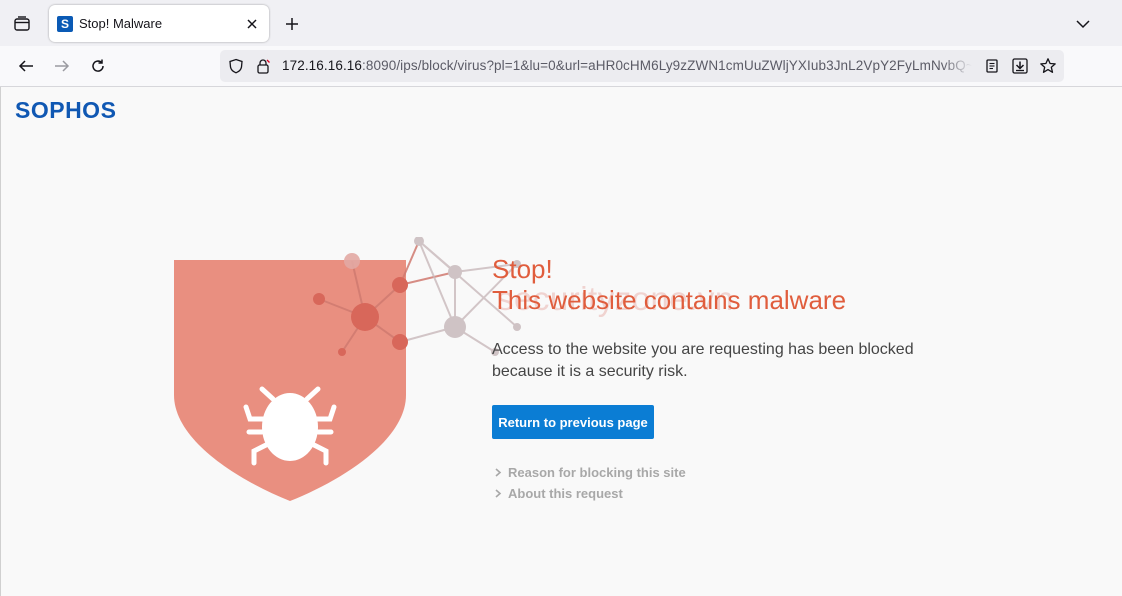 This screenshot has width=1122, height=596. What do you see at coordinates (22, 24) in the screenshot?
I see `tab-list-icon` at bounding box center [22, 24].